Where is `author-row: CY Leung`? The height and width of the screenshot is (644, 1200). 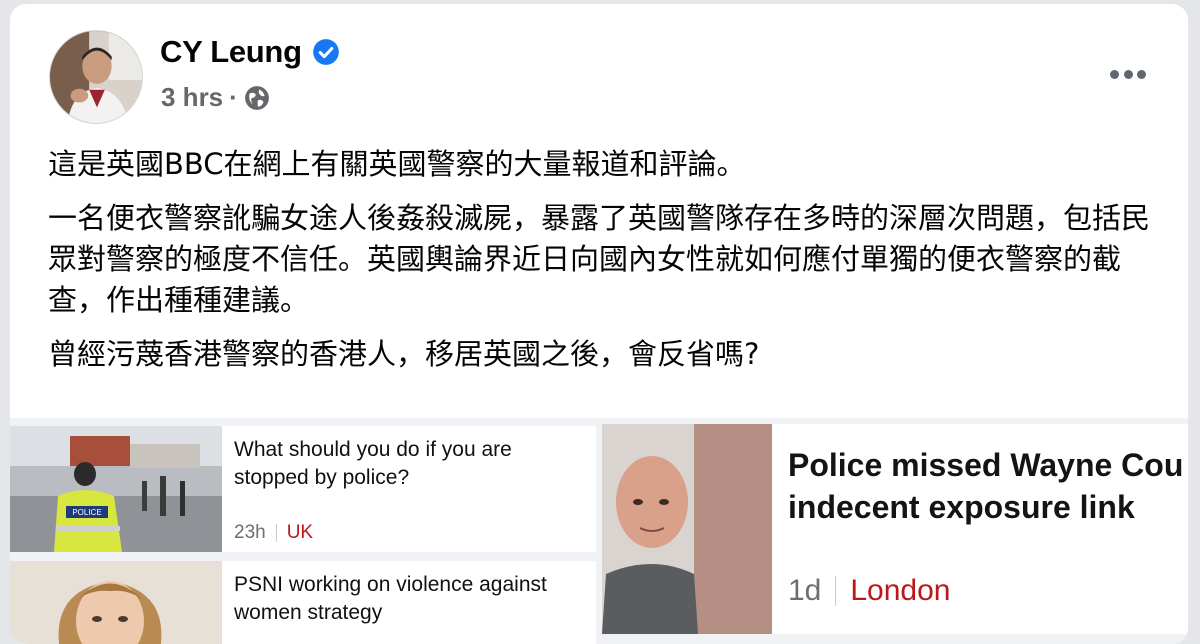
author-row: CY Leung is located at coordinates (250, 52).